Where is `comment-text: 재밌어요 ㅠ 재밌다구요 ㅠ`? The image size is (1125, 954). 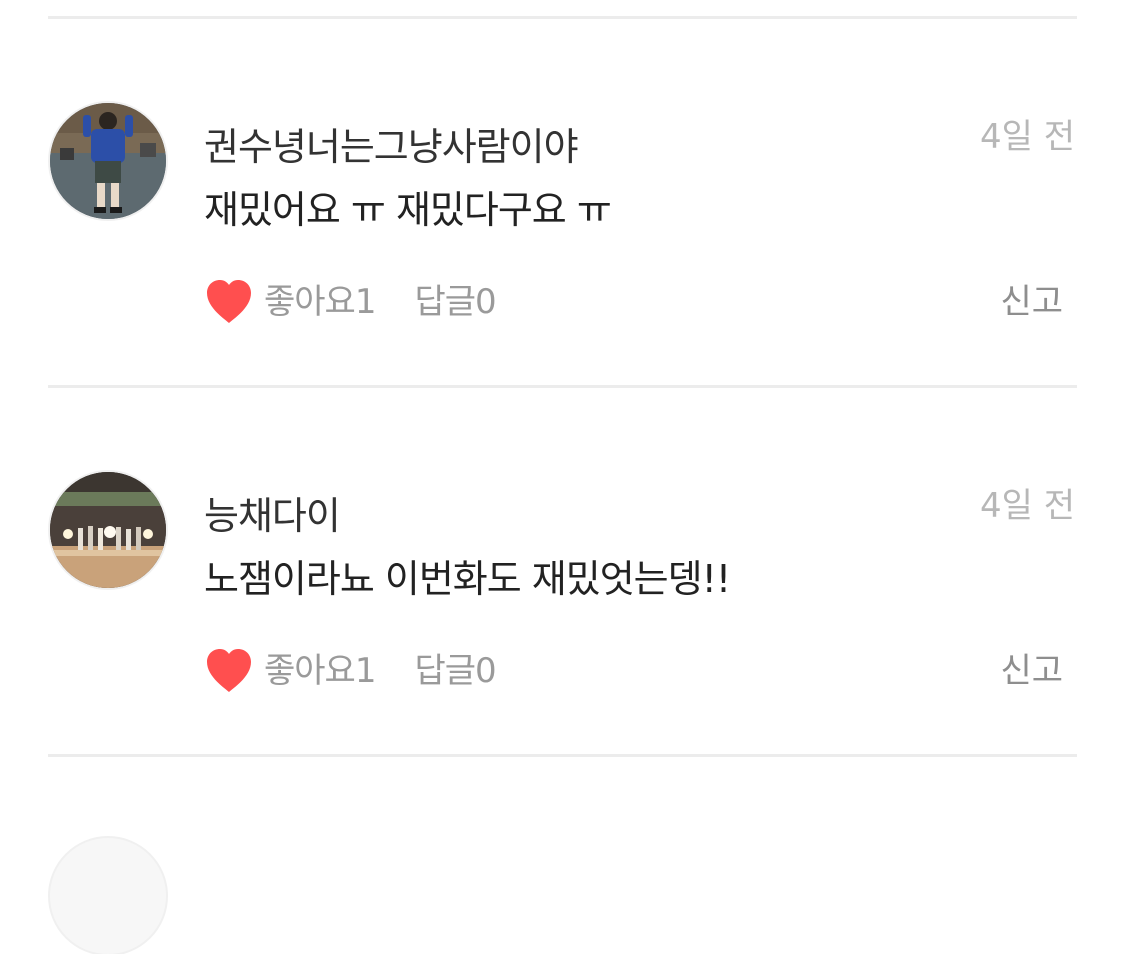 comment-text: 재밌어요 ㅠ 재밌다구요 ㅠ is located at coordinates (408, 210).